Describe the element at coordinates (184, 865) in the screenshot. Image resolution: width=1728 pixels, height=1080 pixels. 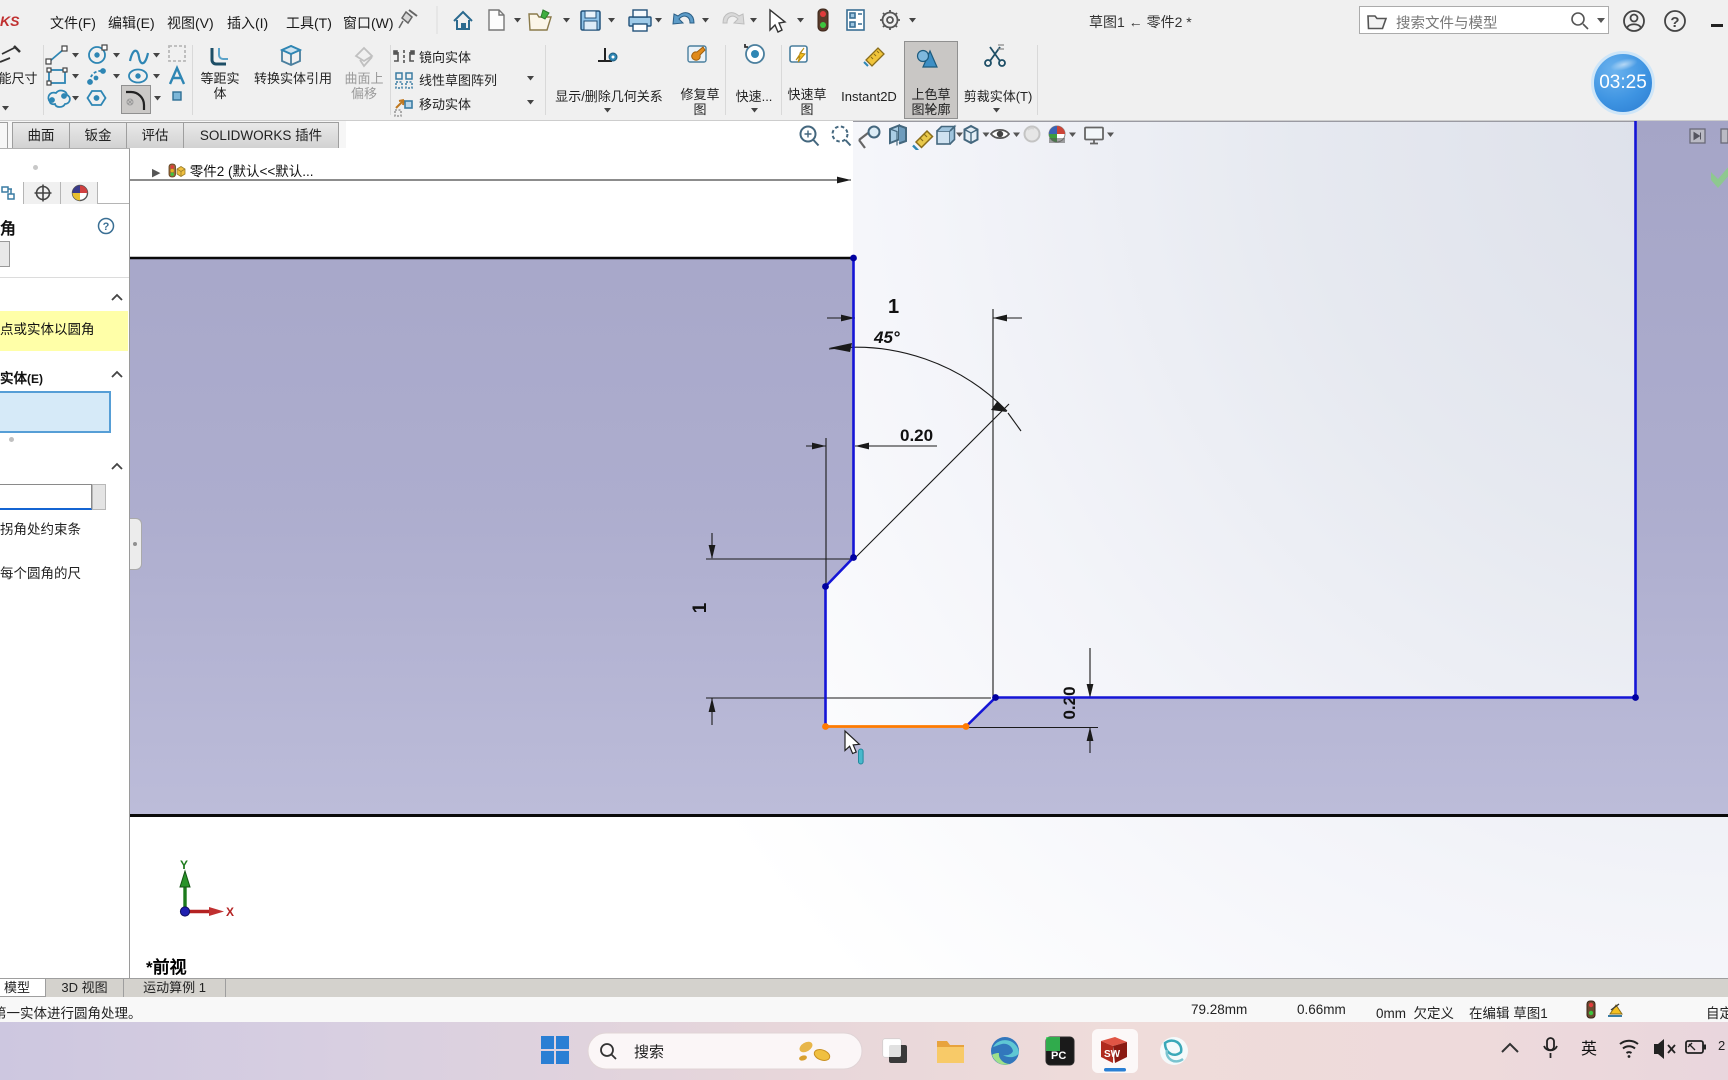
I see `svg-text: Y` at that location.